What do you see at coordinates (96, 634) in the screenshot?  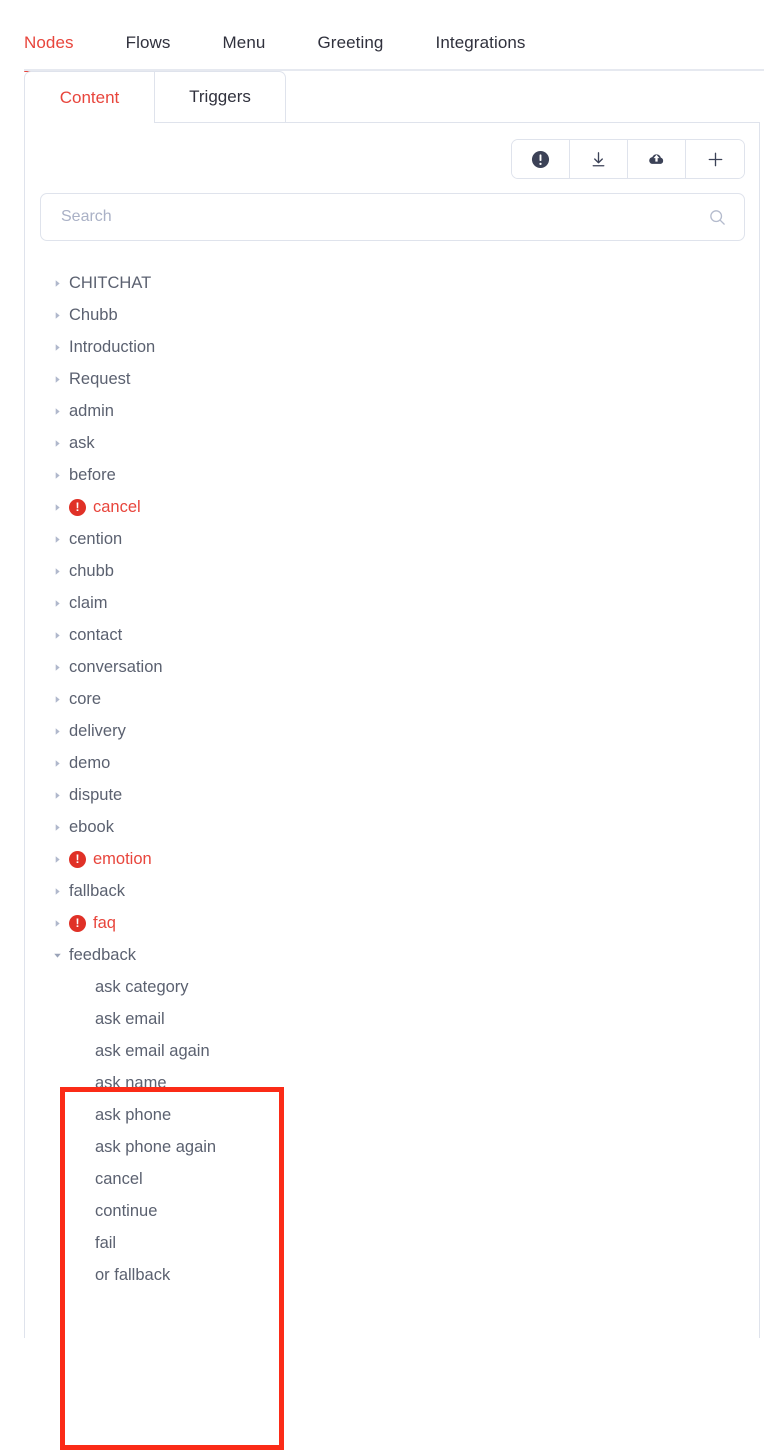 I see `tree-row-label: contact` at bounding box center [96, 634].